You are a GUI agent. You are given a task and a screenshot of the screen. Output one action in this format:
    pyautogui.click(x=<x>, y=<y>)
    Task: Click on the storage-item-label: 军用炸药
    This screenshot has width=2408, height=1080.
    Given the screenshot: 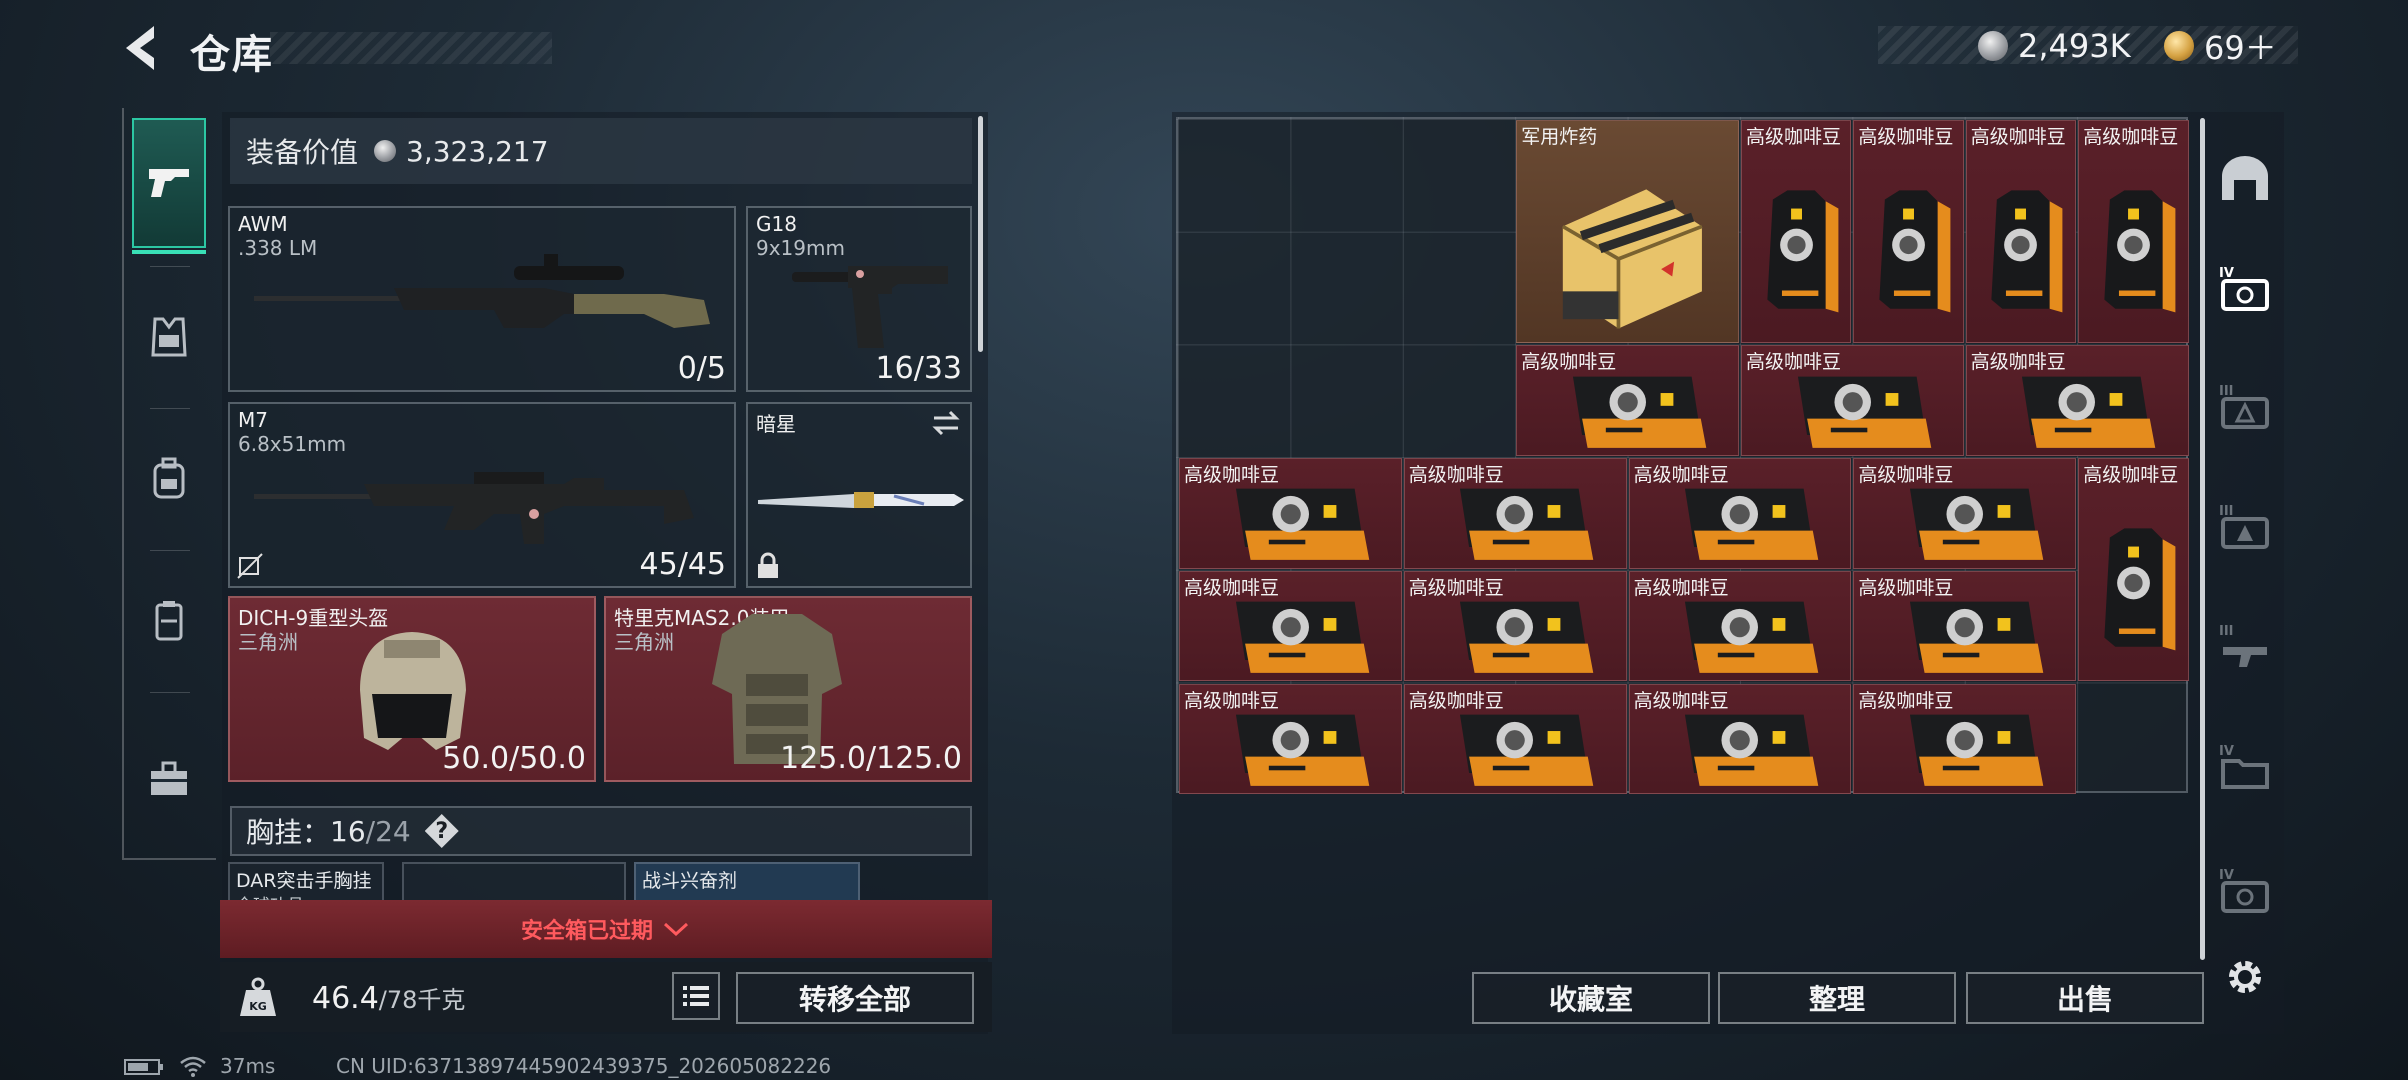 What is the action you would take?
    pyautogui.click(x=1559, y=137)
    